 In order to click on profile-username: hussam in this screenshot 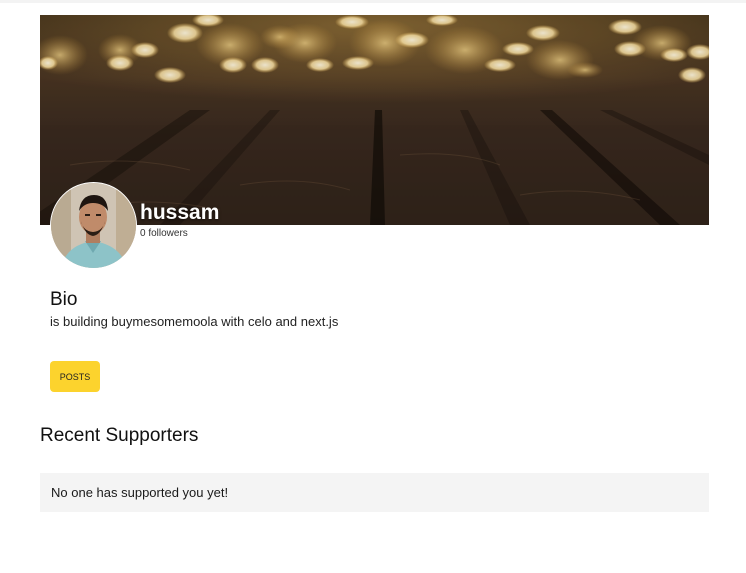, I will do `click(180, 212)`.